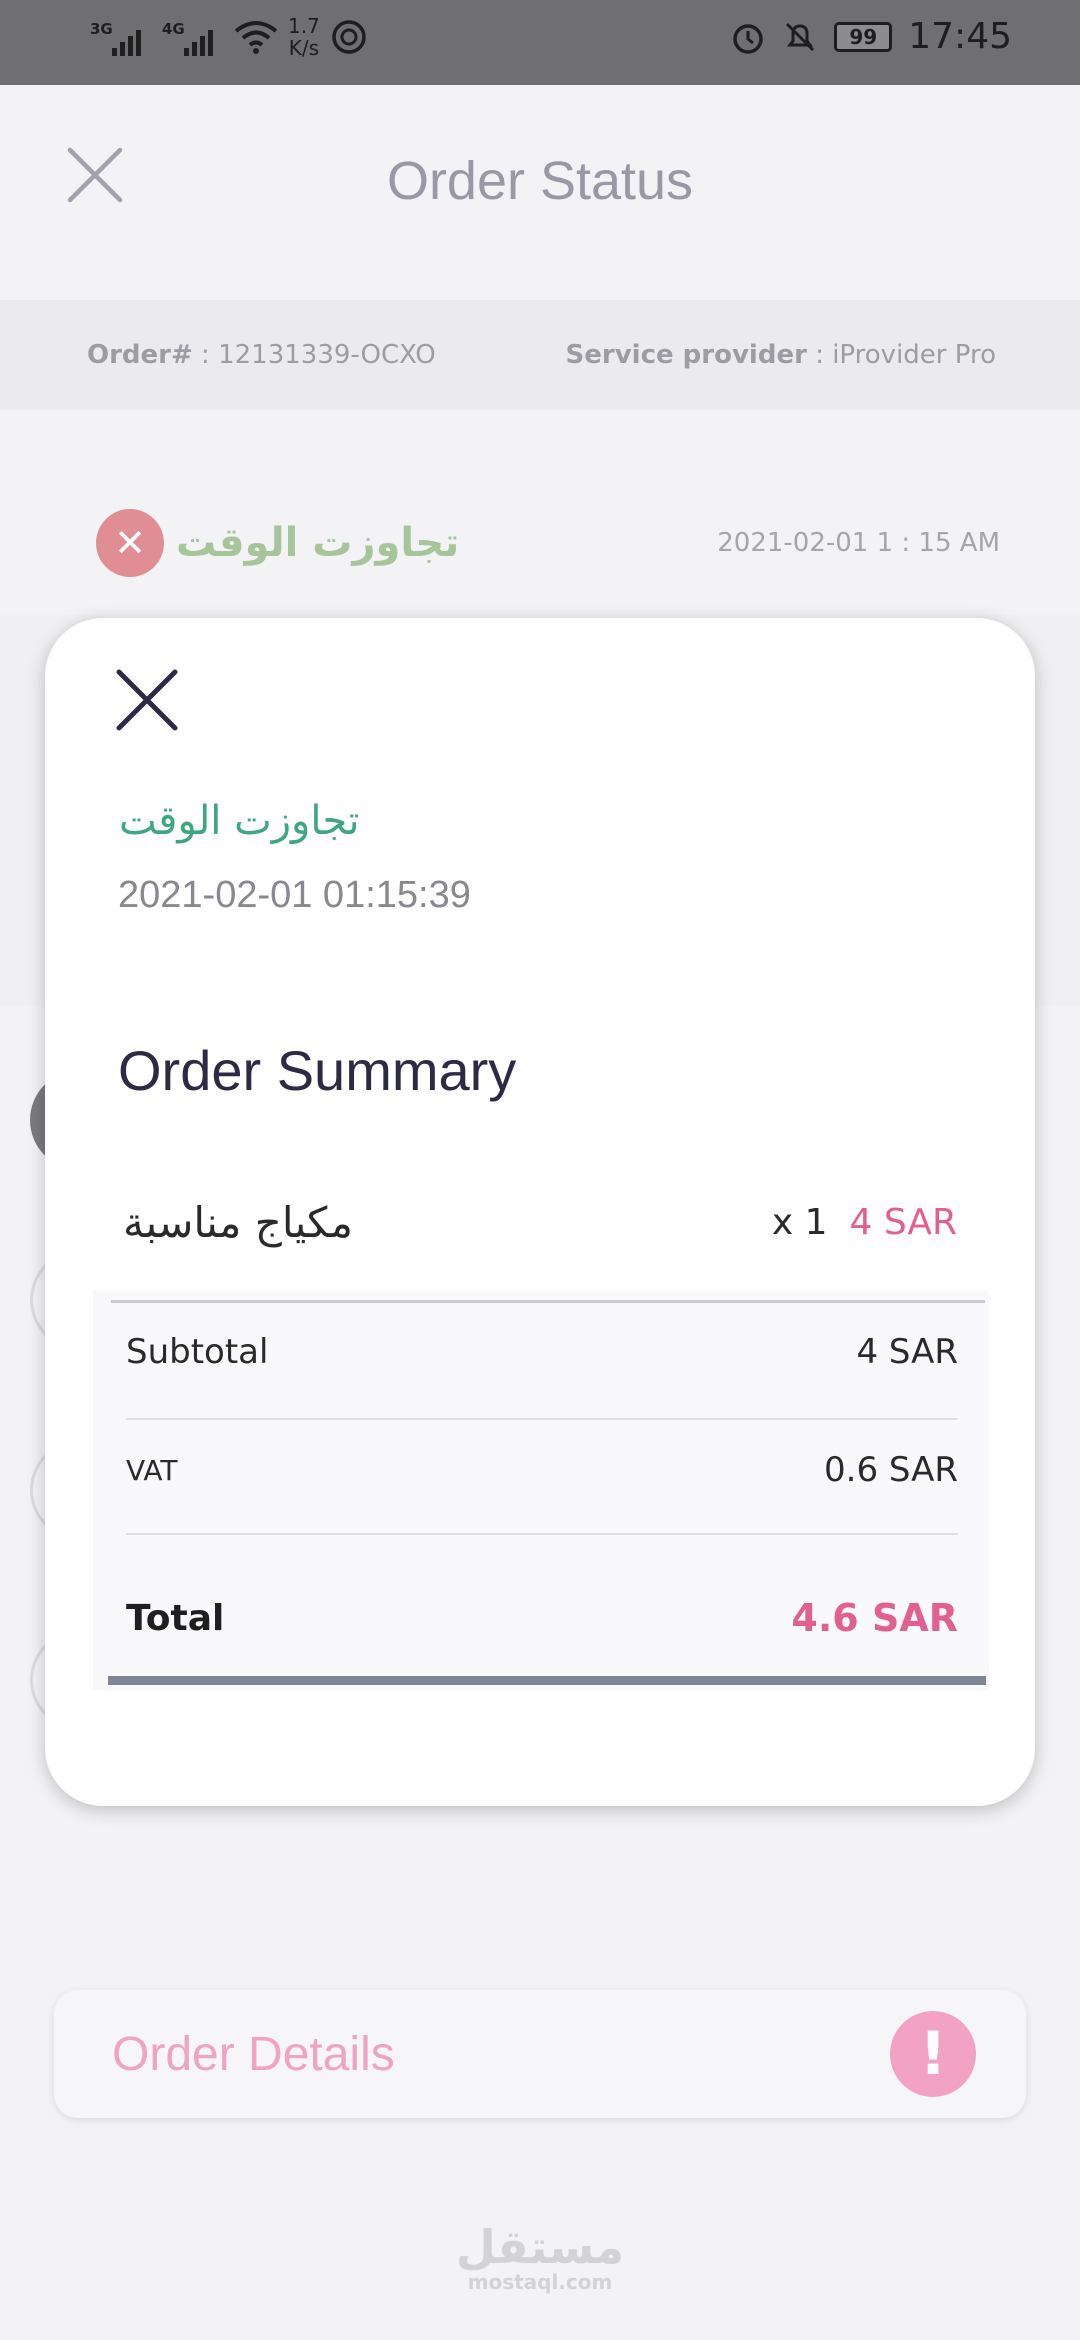  I want to click on service-provider-label: Service provider, so click(686, 355).